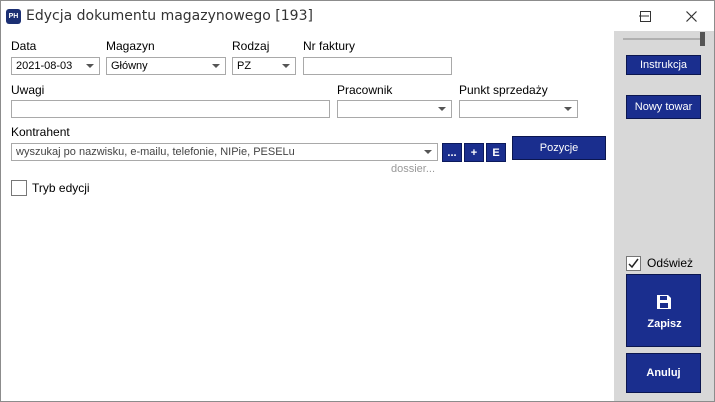 This screenshot has width=715, height=402. I want to click on checkmark-icon, so click(633, 263).